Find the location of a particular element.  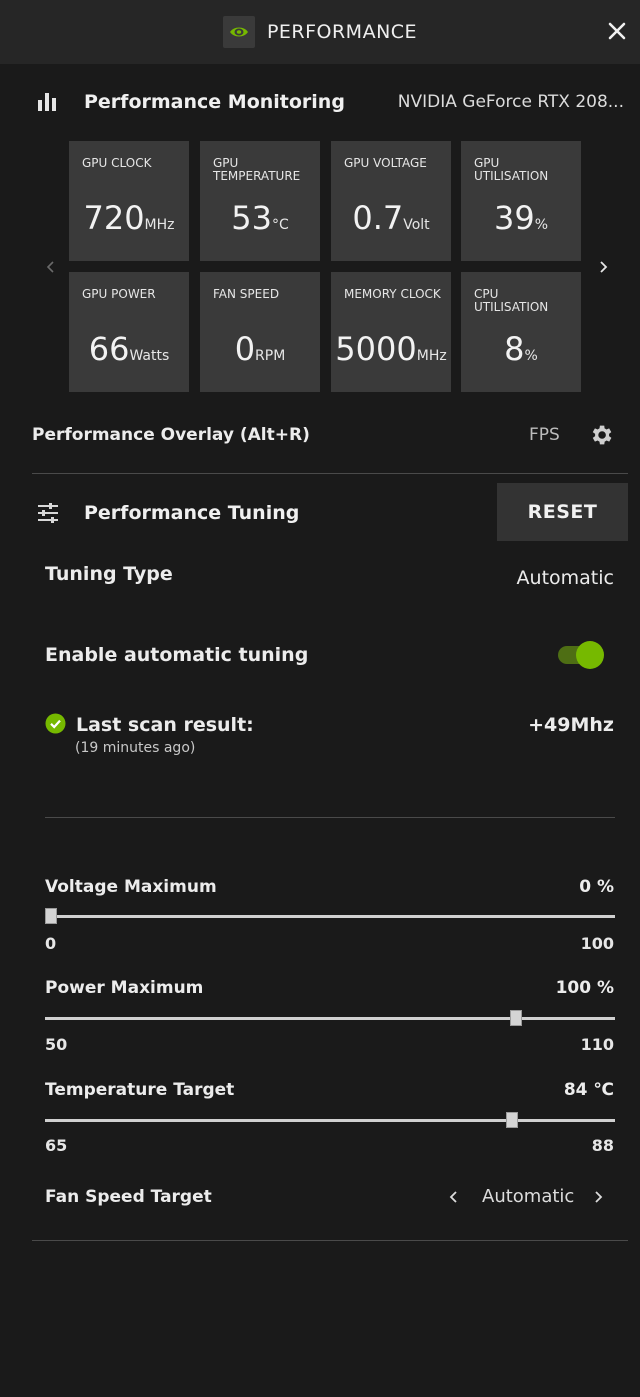

voltage-slider-thumb is located at coordinates (51, 916).